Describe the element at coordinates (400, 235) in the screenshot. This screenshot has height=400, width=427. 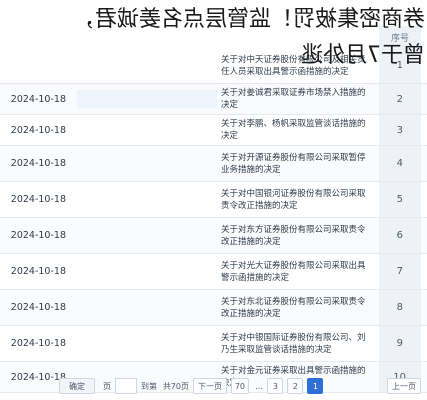
I see `row-number: 6` at that location.